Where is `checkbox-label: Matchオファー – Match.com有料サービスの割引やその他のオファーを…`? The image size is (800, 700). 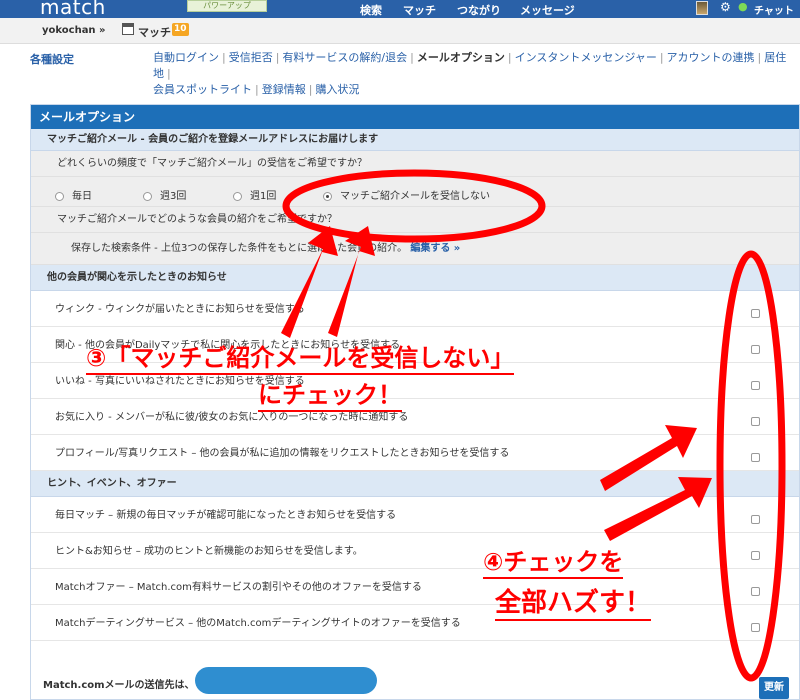
checkbox-label: Matchオファー – Match.com有料サービスの割引やその他のオファーを… is located at coordinates (238, 587).